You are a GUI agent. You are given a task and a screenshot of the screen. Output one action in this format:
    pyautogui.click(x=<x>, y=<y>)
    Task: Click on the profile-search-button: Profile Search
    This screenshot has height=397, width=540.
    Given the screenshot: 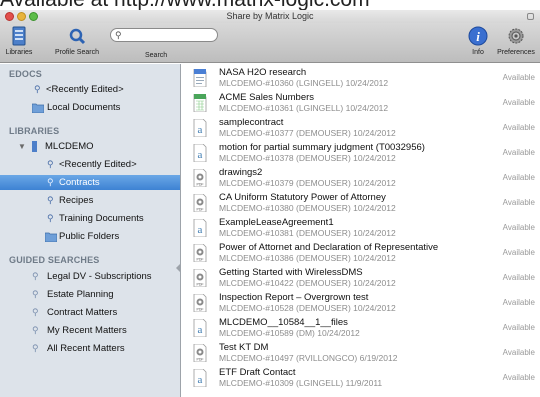 What is the action you would take?
    pyautogui.click(x=77, y=40)
    